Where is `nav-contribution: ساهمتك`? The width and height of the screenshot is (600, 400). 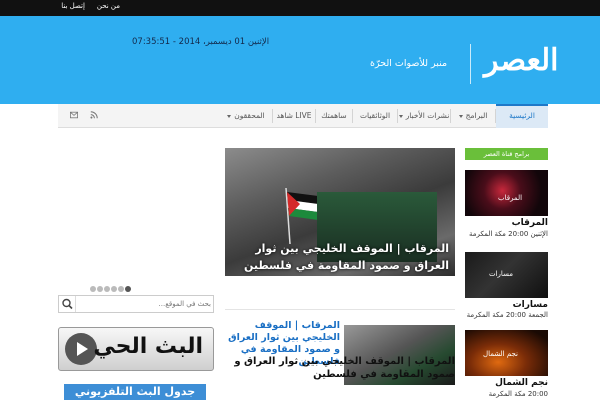 nav-contribution: ساهمتك is located at coordinates (334, 116).